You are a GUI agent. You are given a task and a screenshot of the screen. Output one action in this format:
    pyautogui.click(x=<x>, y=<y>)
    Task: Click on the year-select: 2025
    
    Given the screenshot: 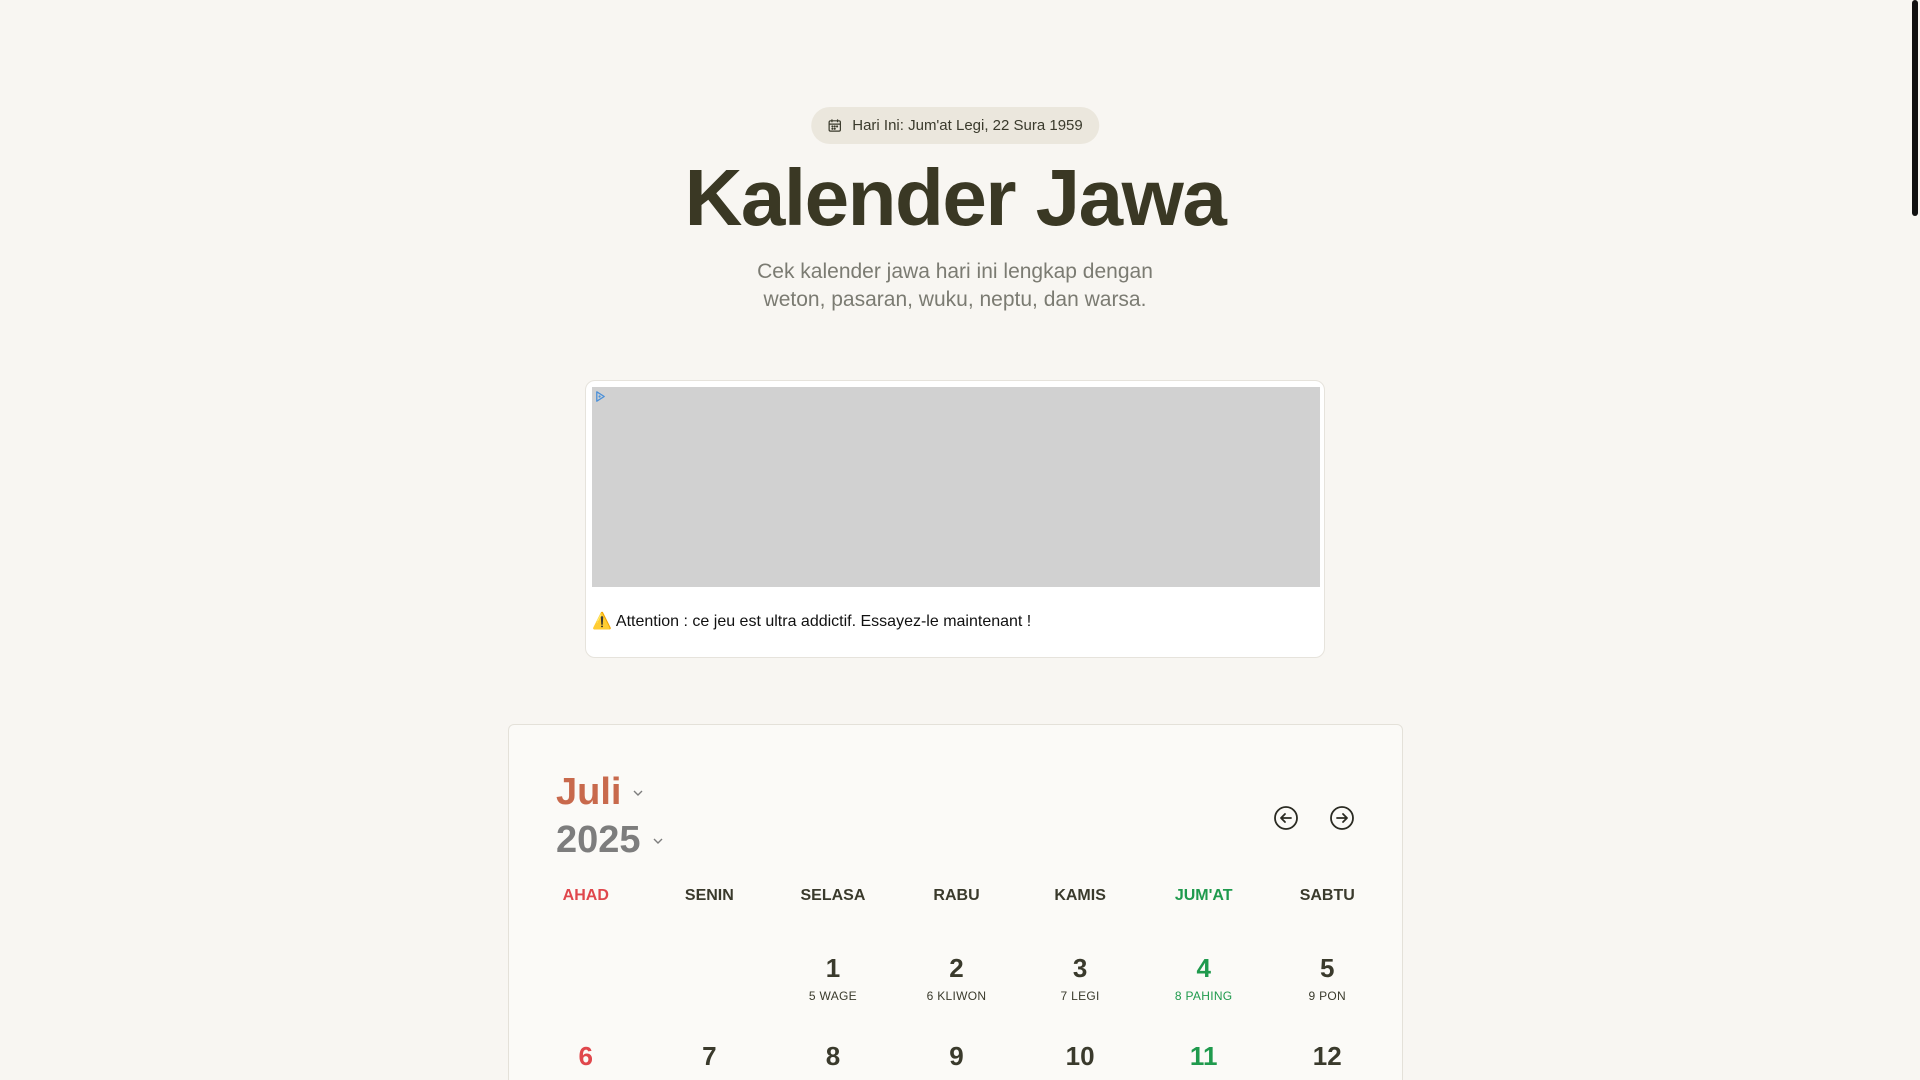 What is the action you would take?
    pyautogui.click(x=610, y=840)
    